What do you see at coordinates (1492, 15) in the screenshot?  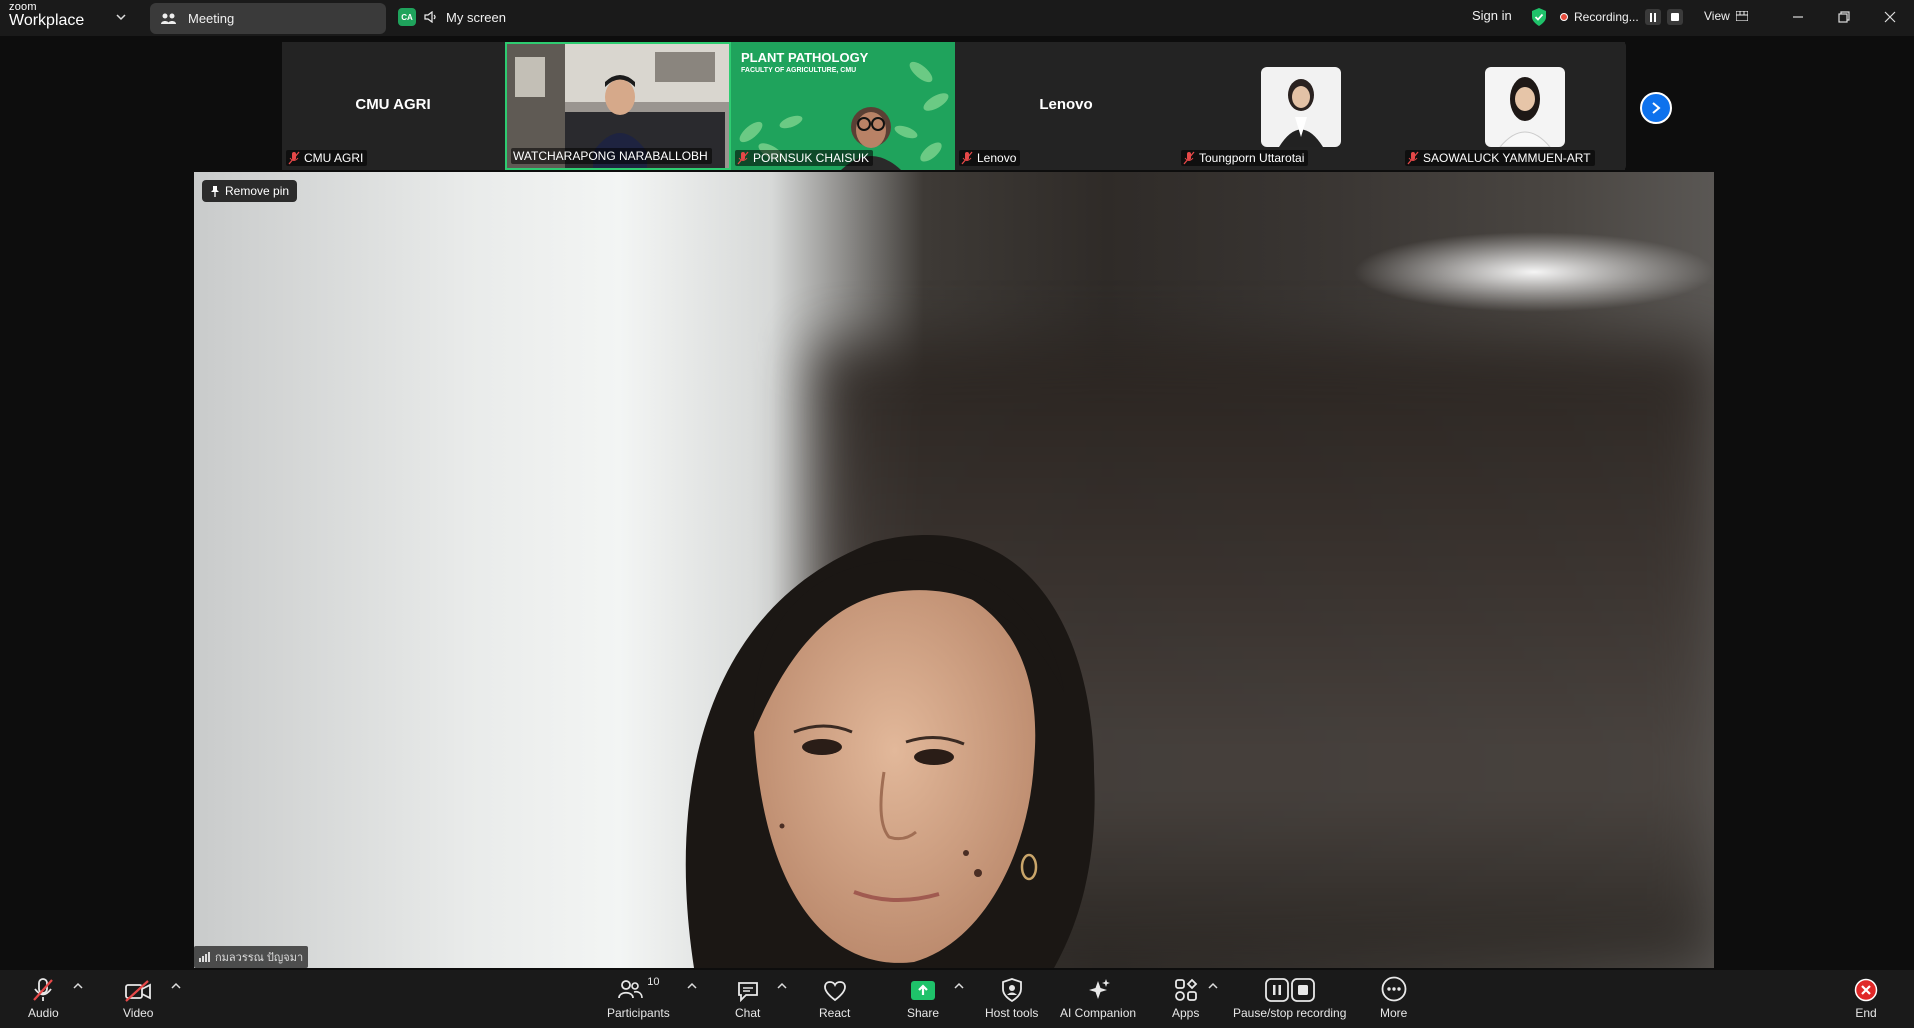 I see `sign-in-link: Sign in` at bounding box center [1492, 15].